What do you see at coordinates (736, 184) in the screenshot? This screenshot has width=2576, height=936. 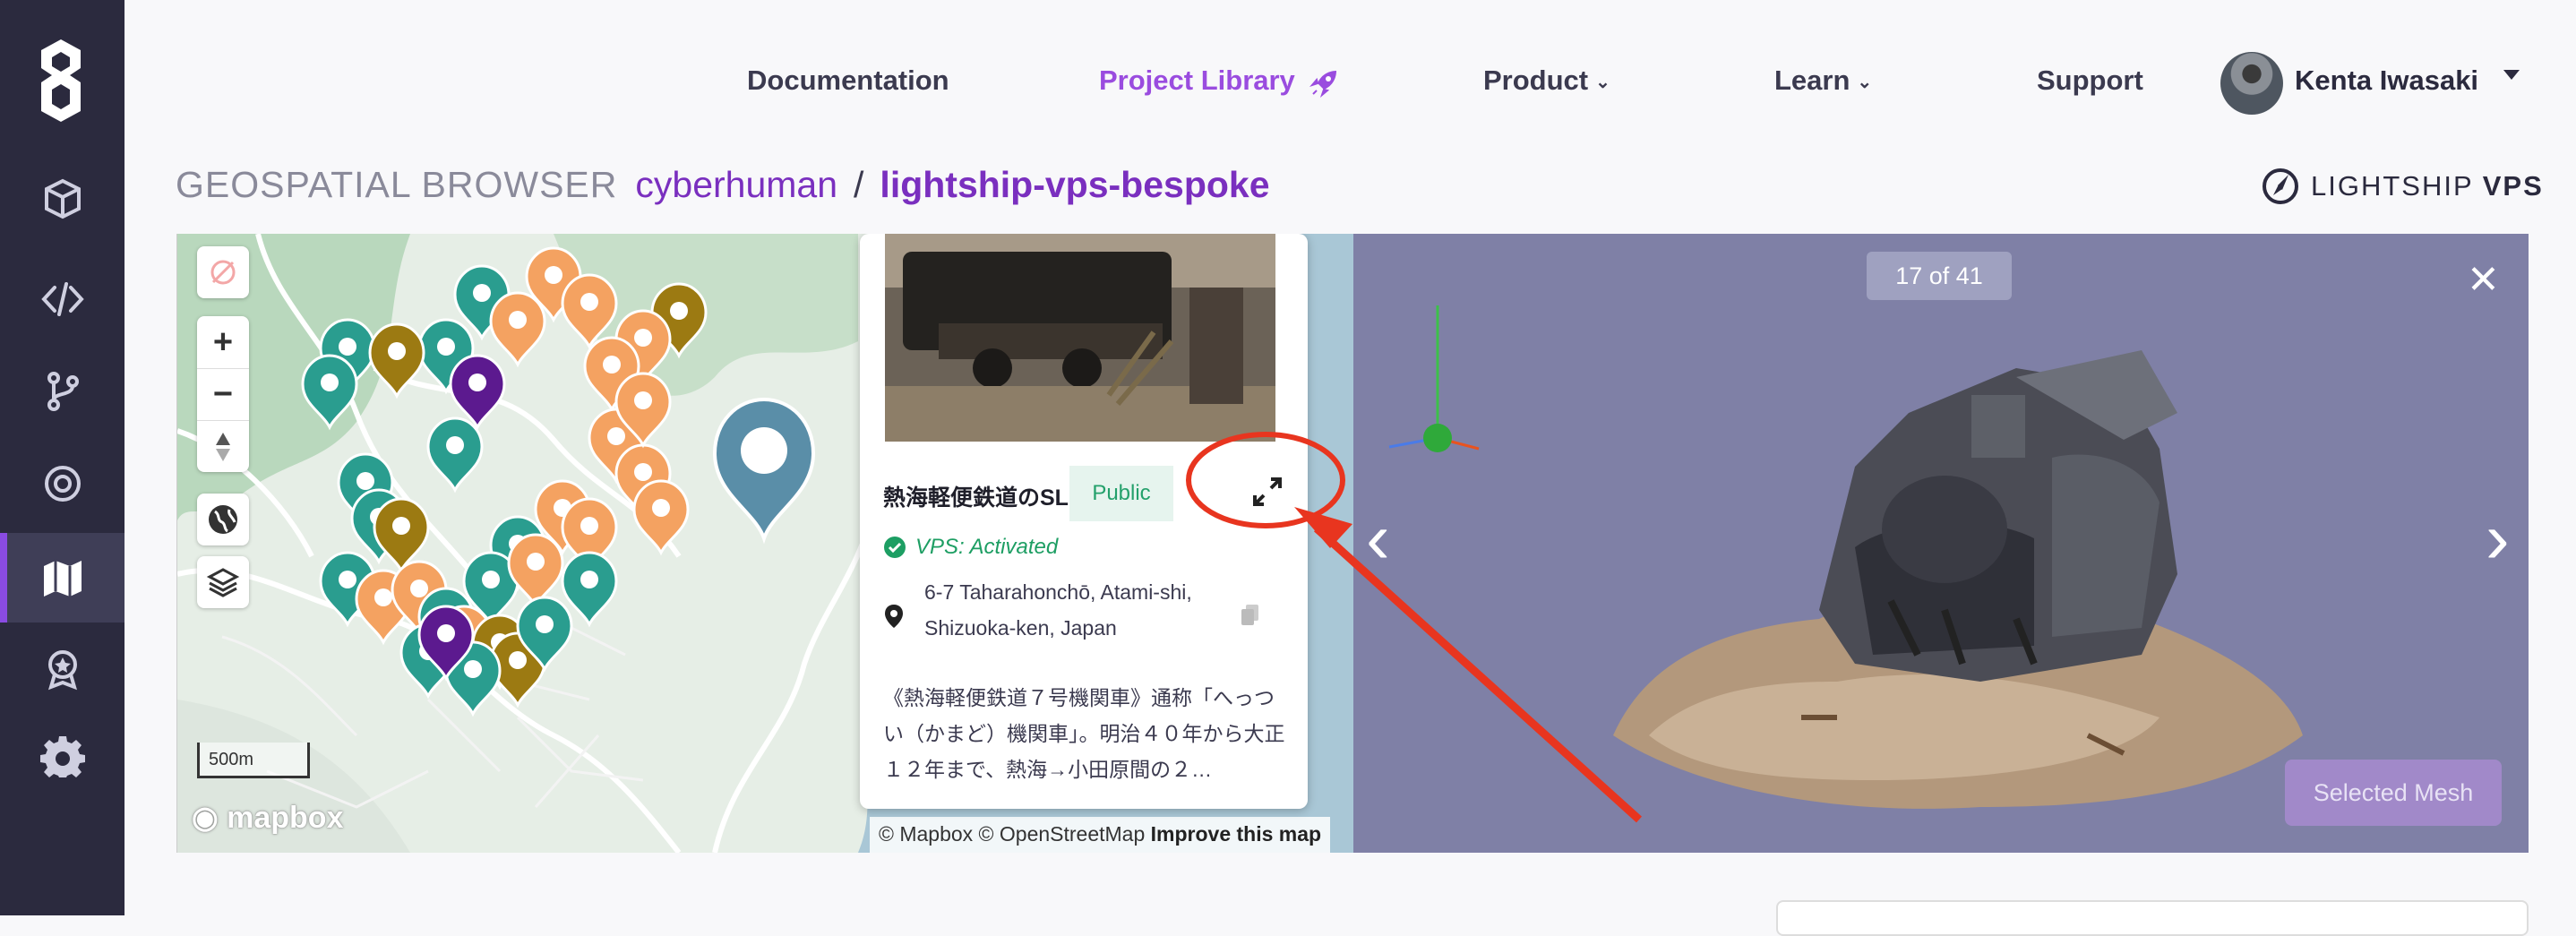 I see `breadcrumb-org-link: cyberhuman` at bounding box center [736, 184].